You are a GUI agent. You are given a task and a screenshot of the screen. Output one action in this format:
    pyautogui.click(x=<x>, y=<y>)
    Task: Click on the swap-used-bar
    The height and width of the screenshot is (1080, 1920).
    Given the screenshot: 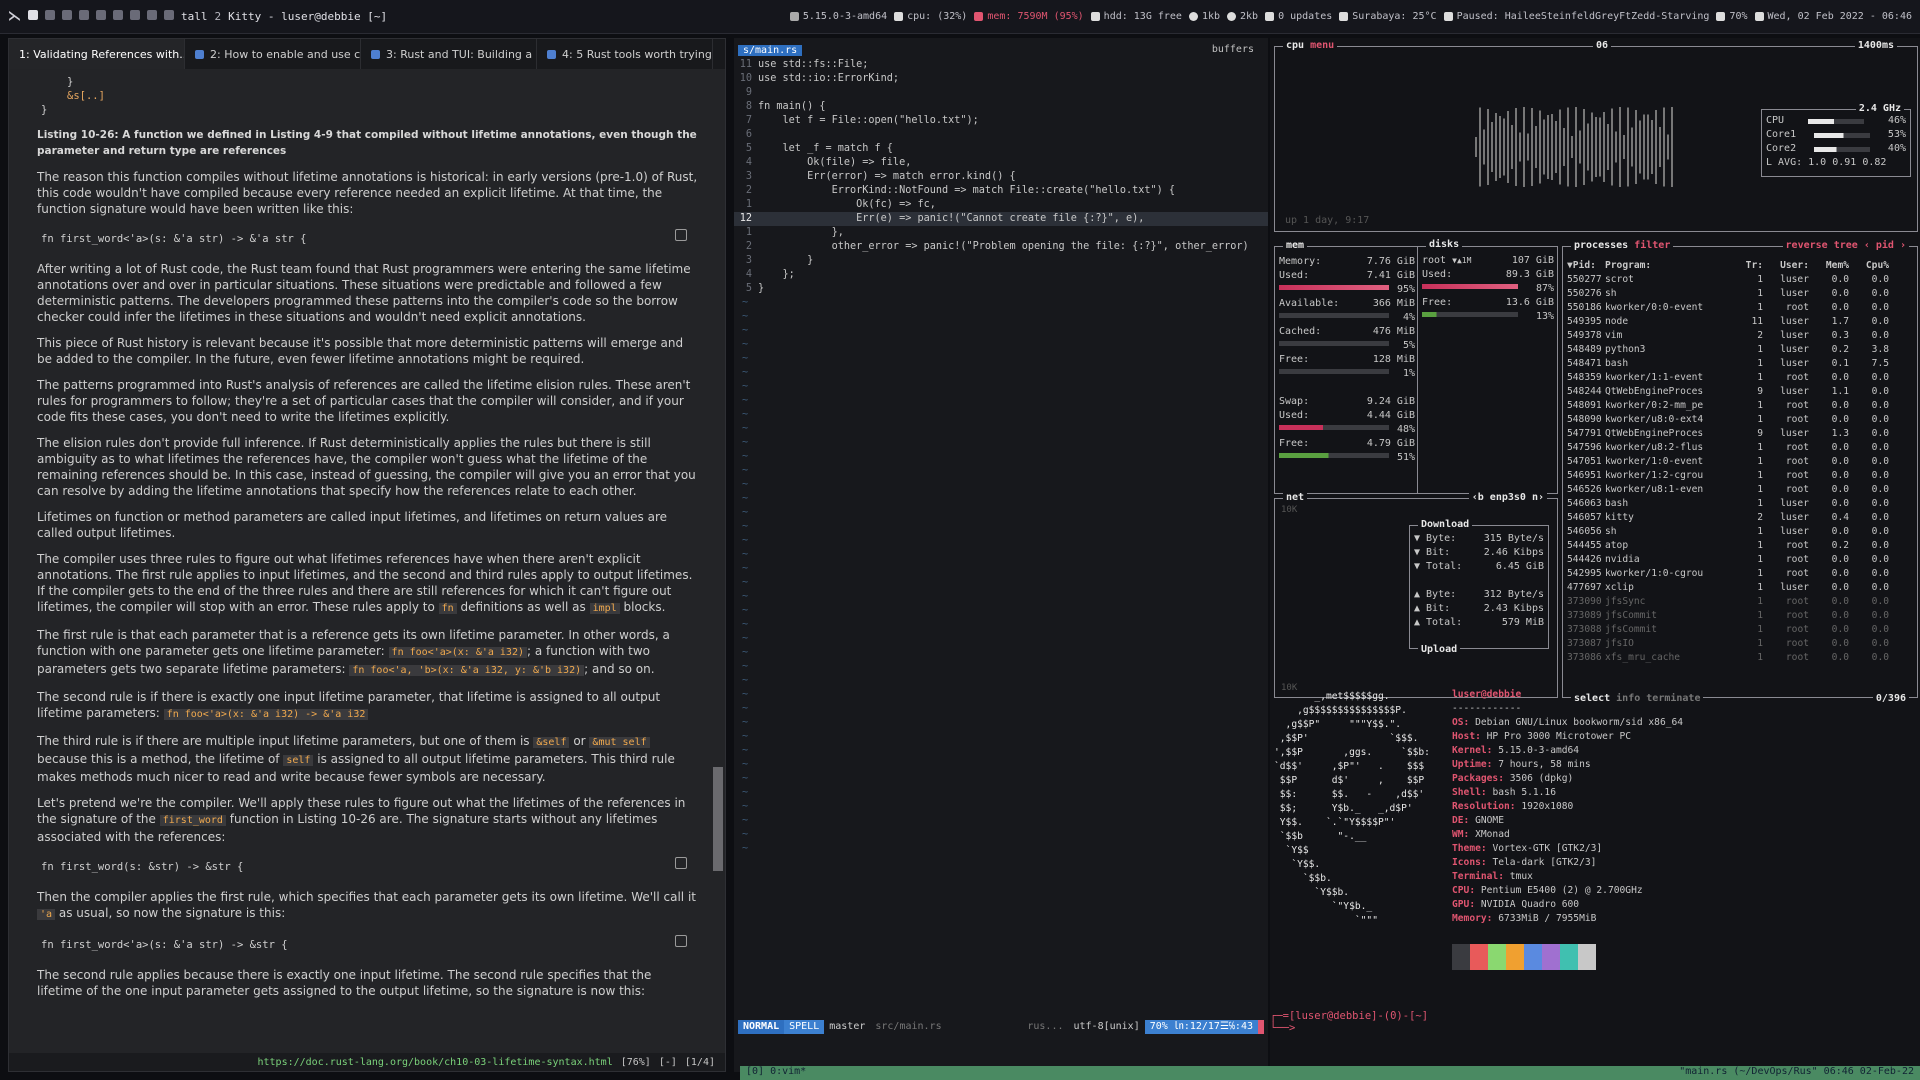 What is the action you would take?
    pyautogui.click(x=1334, y=427)
    